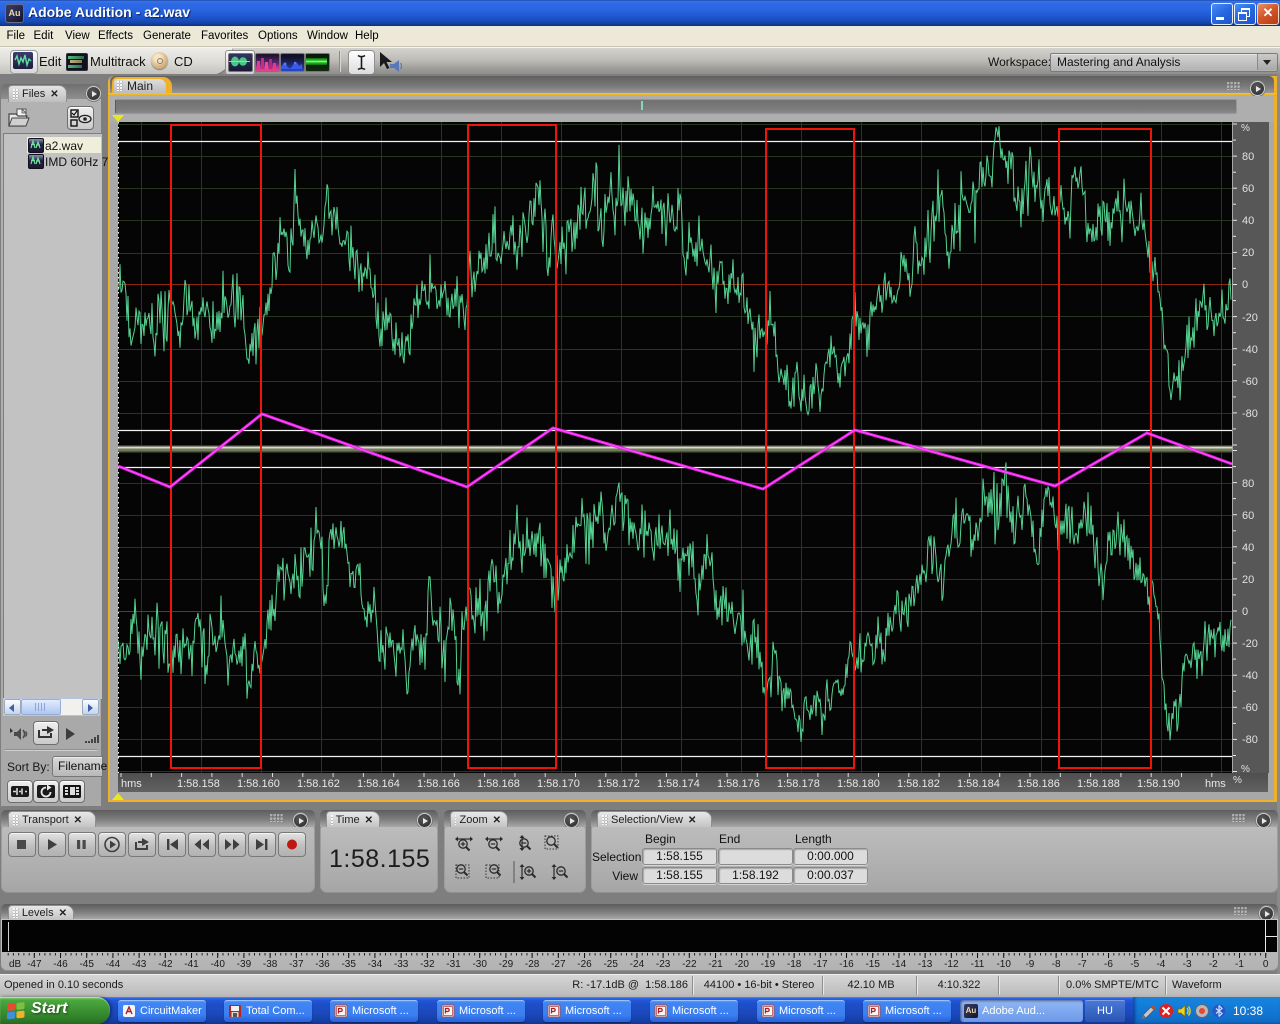 The image size is (1280, 1024). I want to click on svg-text: -35, so click(348, 964).